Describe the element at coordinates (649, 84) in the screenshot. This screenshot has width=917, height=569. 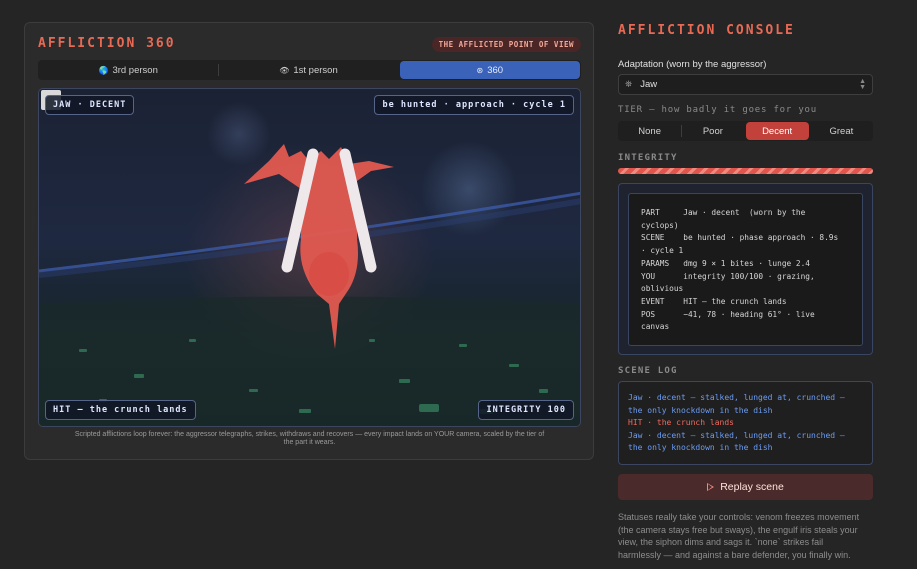
I see `adaptation-value: Jaw` at that location.